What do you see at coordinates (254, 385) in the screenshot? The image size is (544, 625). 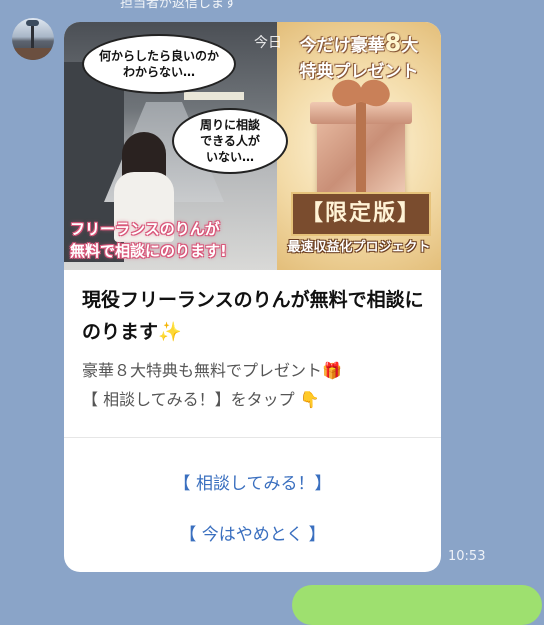 I see `card-description: 豪華８大特典も無料でプレゼント🎁 【 相談してみる！】をタップ 👇` at bounding box center [254, 385].